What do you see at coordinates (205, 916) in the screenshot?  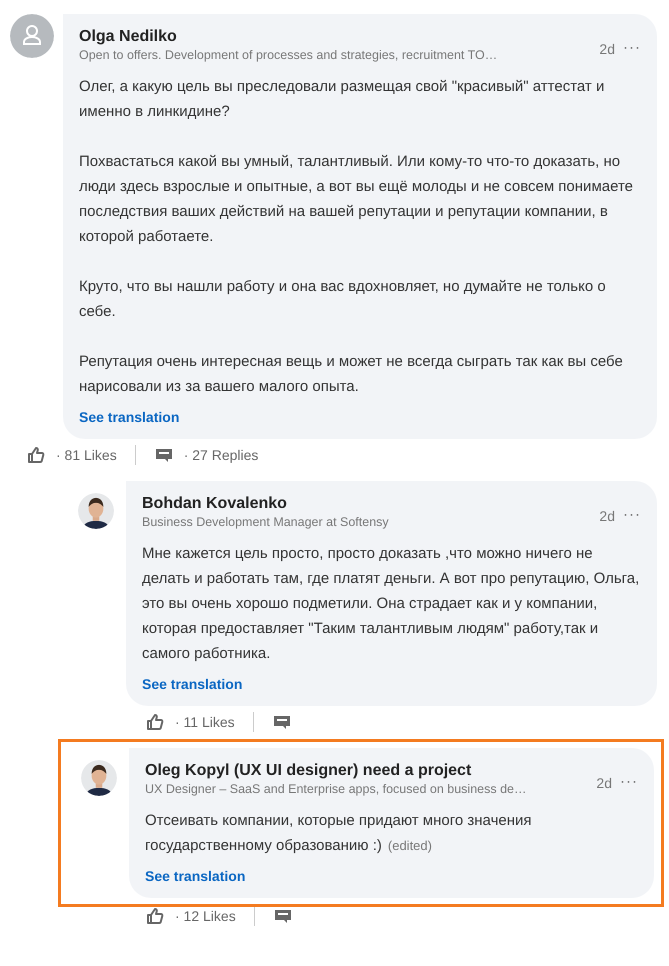 I see `likes-count: · 12 Likes` at bounding box center [205, 916].